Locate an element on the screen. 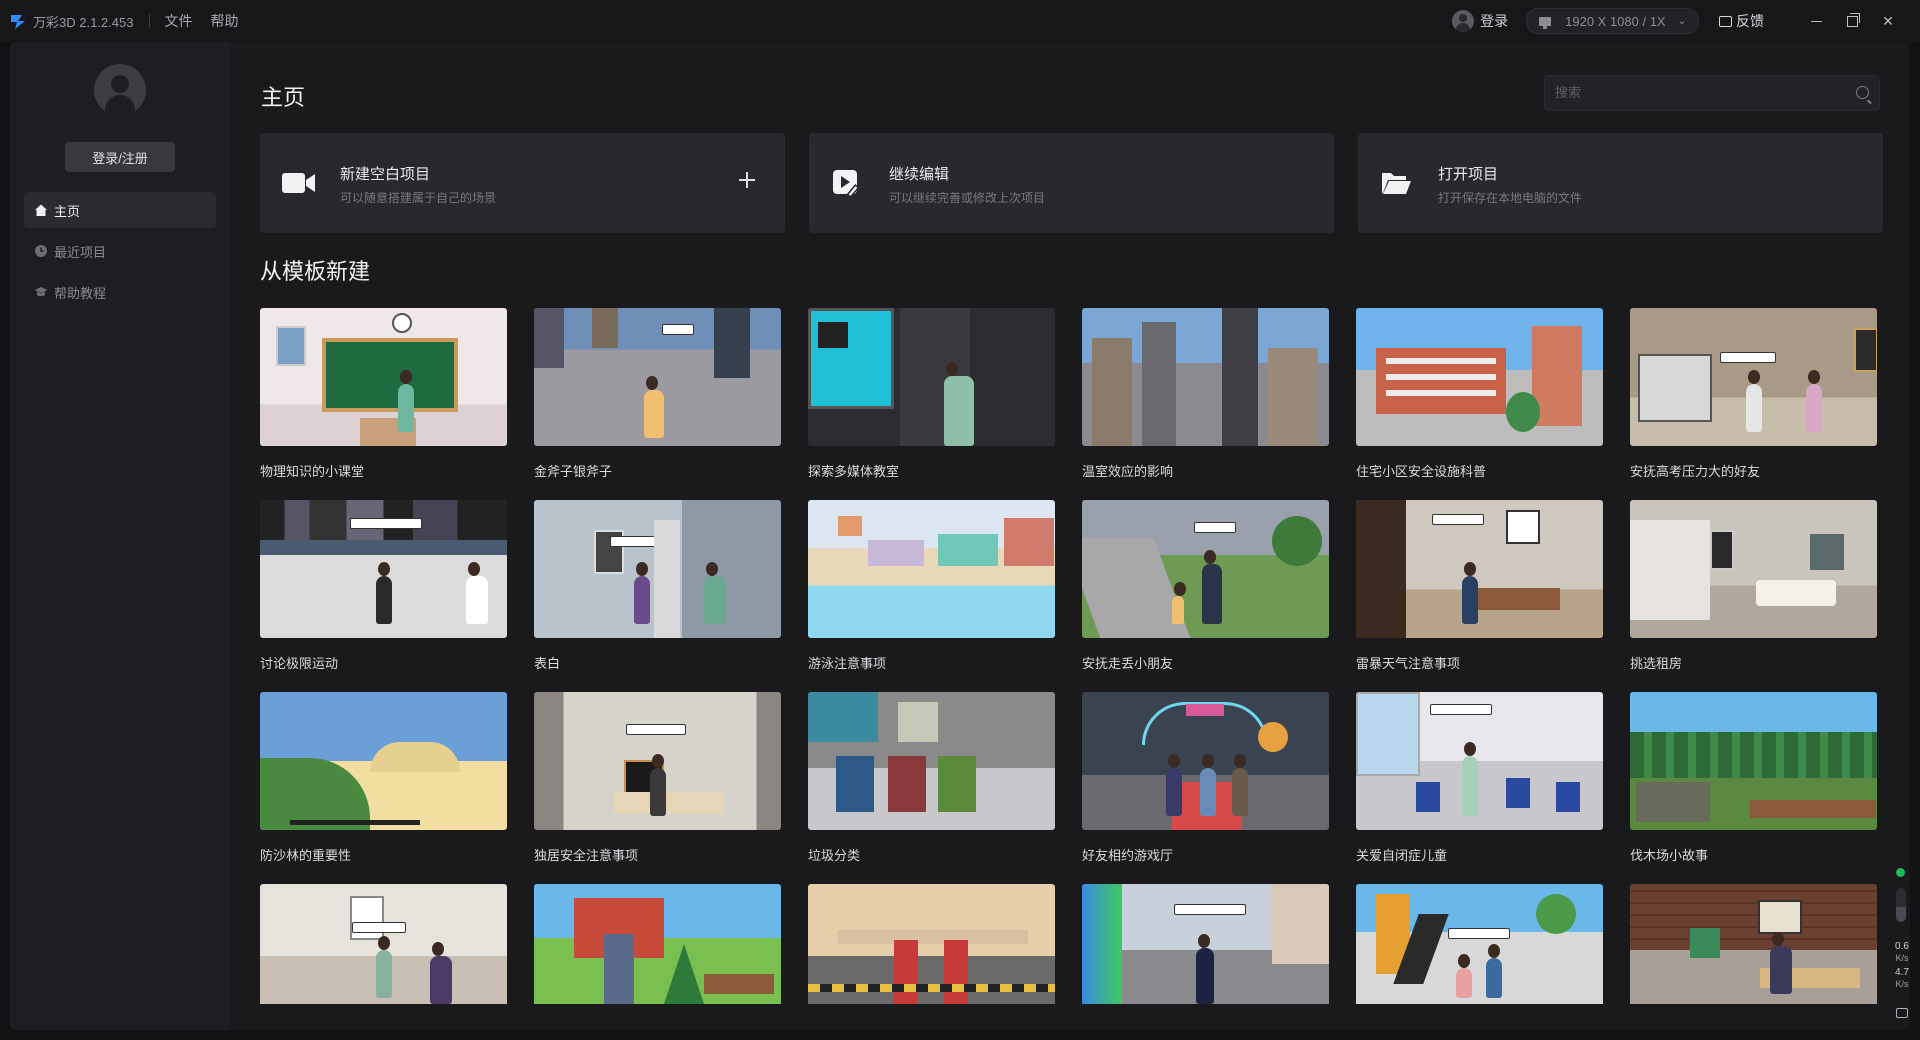 This screenshot has width=1920, height=1040. minimize-icon is located at coordinates (1816, 21).